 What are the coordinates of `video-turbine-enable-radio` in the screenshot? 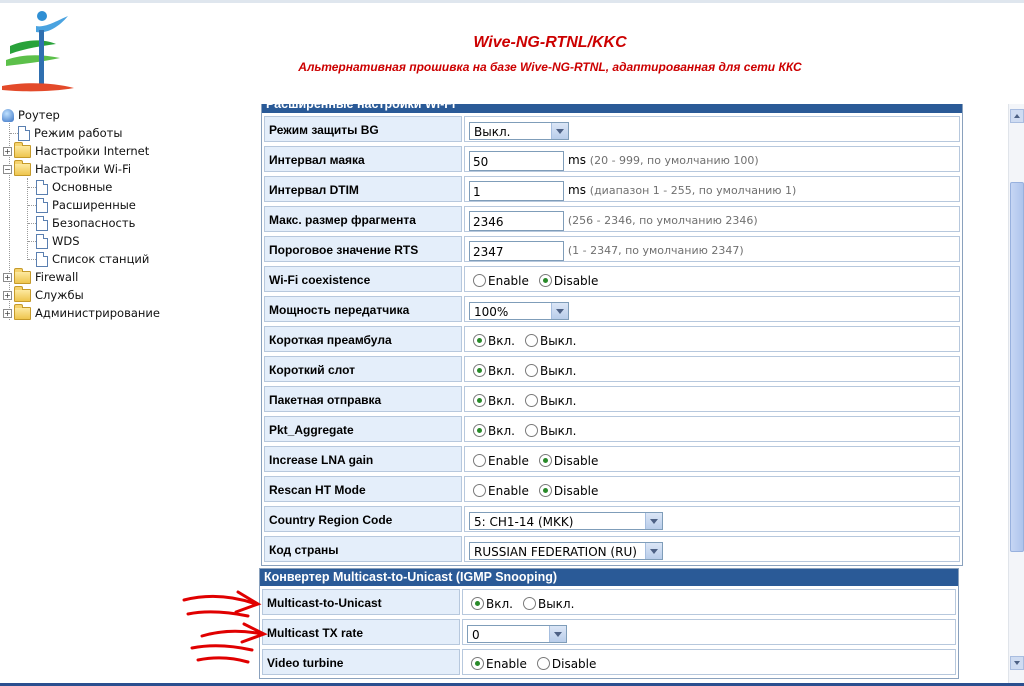 It's located at (477, 663).